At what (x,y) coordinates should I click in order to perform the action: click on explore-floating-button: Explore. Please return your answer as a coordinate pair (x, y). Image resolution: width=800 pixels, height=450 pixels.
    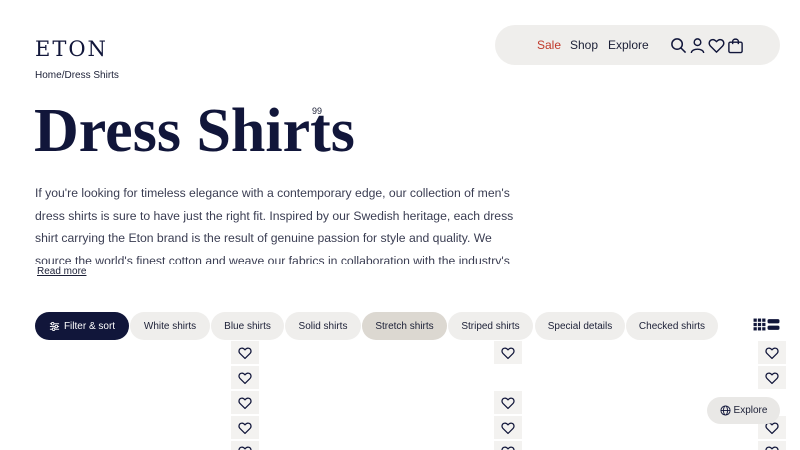
    Looking at the image, I should click on (743, 410).